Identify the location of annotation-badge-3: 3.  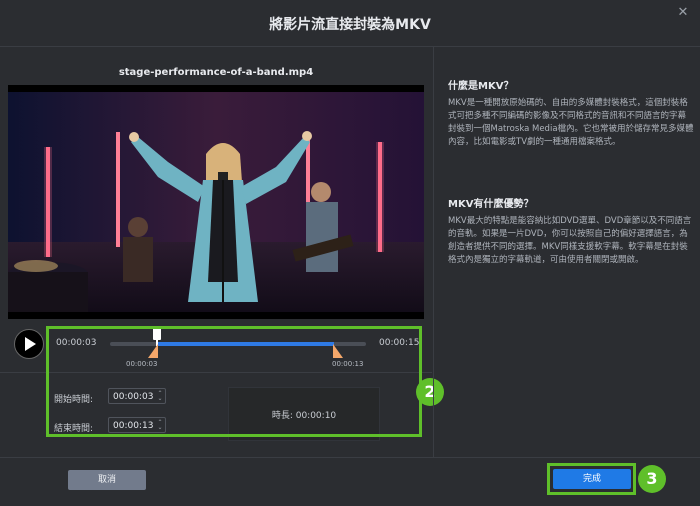
(652, 479).